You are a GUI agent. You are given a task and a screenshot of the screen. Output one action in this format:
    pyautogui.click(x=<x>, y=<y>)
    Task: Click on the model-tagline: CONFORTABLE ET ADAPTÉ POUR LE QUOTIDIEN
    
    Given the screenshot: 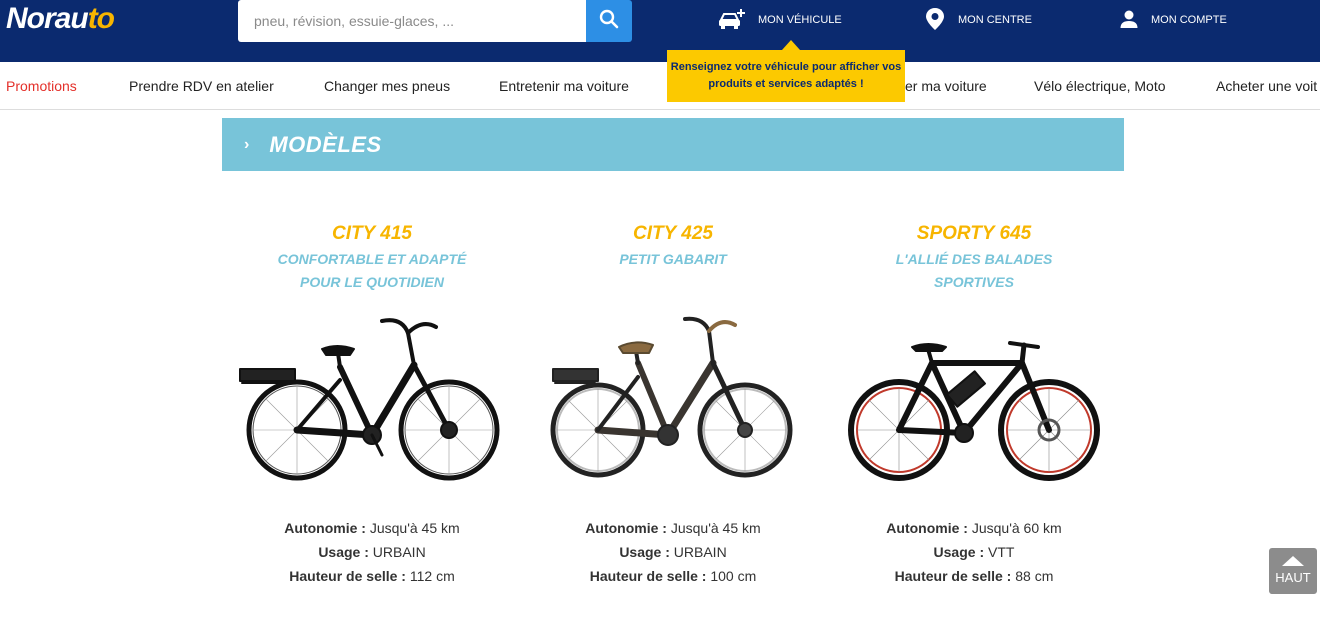 What is the action you would take?
    pyautogui.click(x=372, y=270)
    